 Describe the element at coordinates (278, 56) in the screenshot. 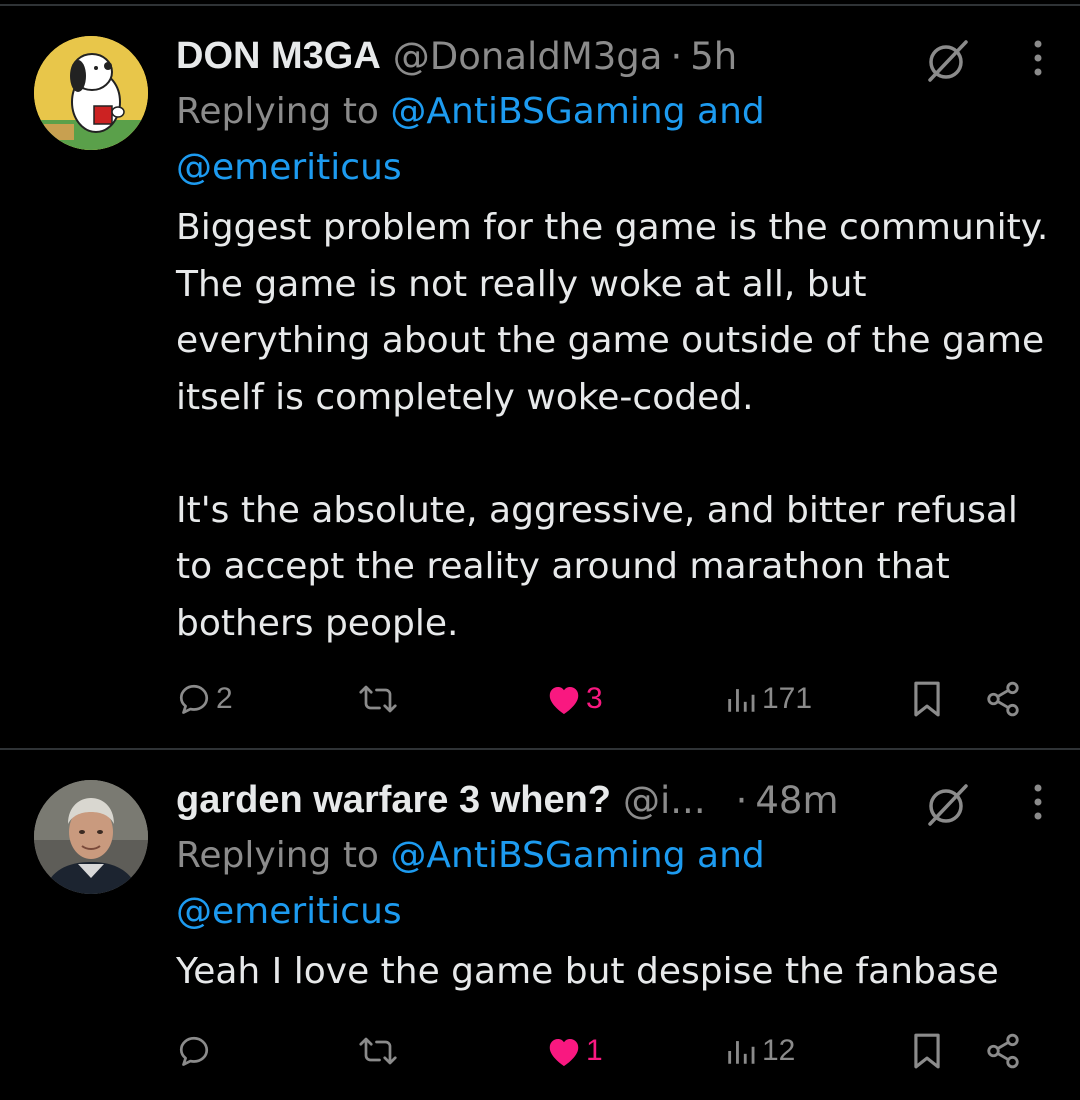

I see `display-name: DON M3GA` at that location.